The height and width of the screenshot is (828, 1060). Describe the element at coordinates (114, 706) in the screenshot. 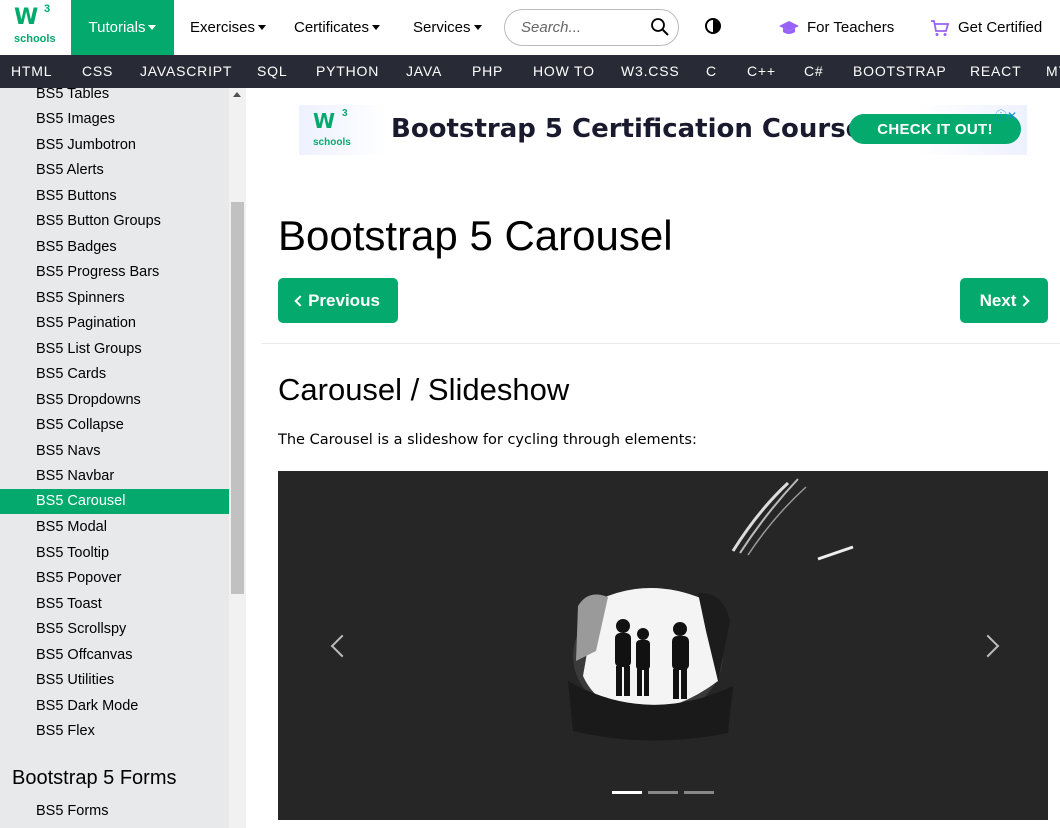

I see `sidebar-item-dark-mode: BS5 Dark Mode` at that location.